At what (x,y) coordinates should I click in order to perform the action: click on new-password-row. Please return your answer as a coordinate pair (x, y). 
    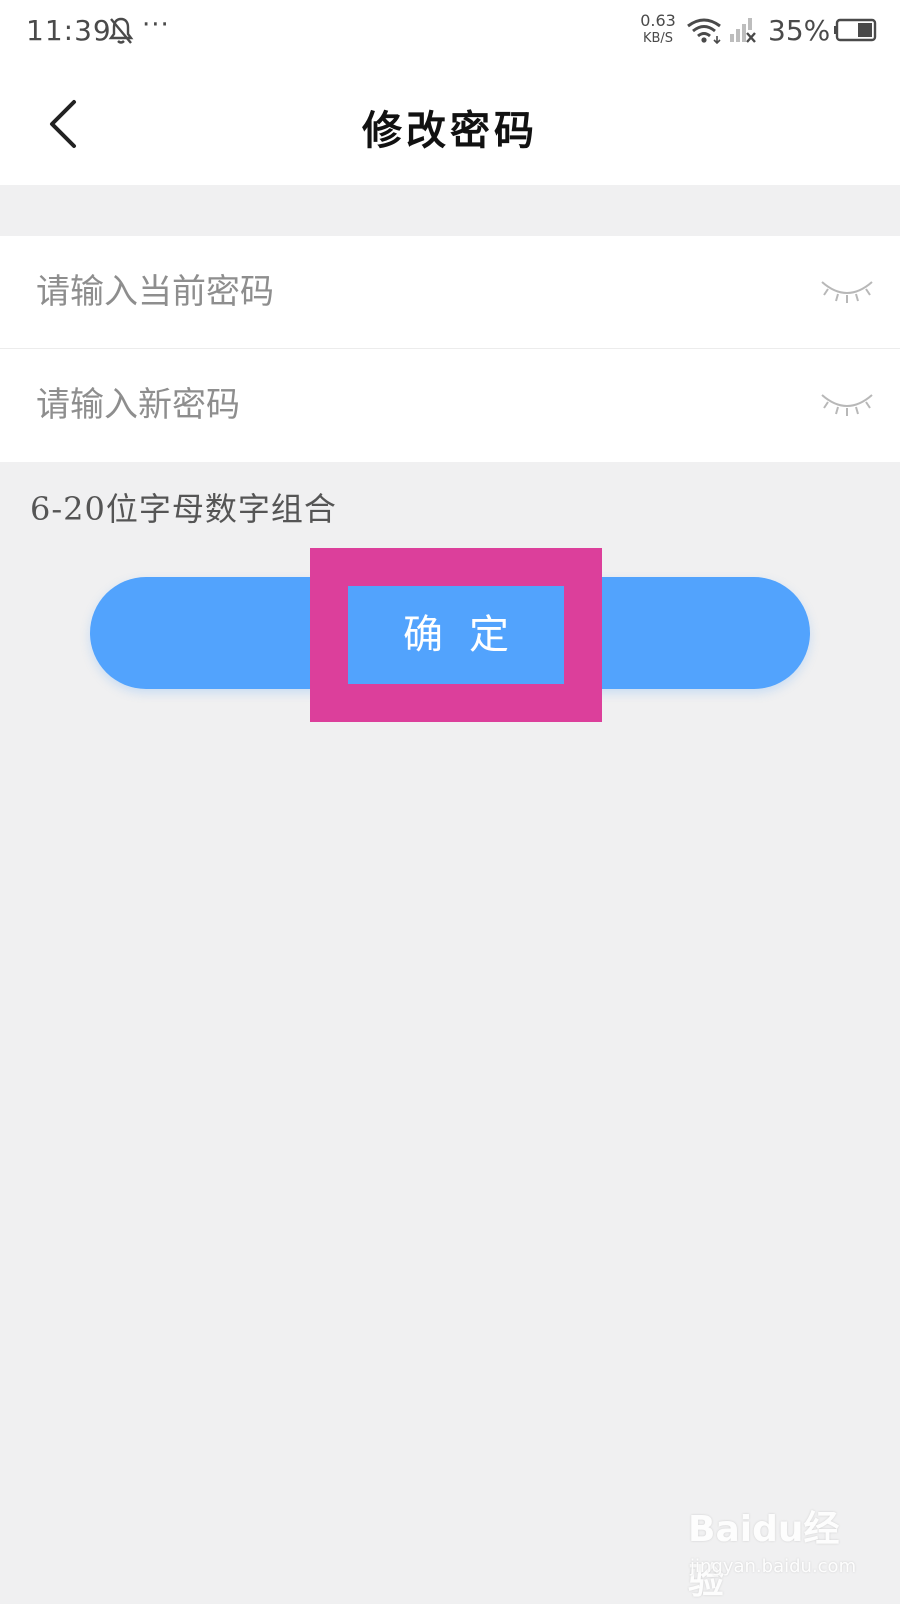
    Looking at the image, I should click on (450, 405).